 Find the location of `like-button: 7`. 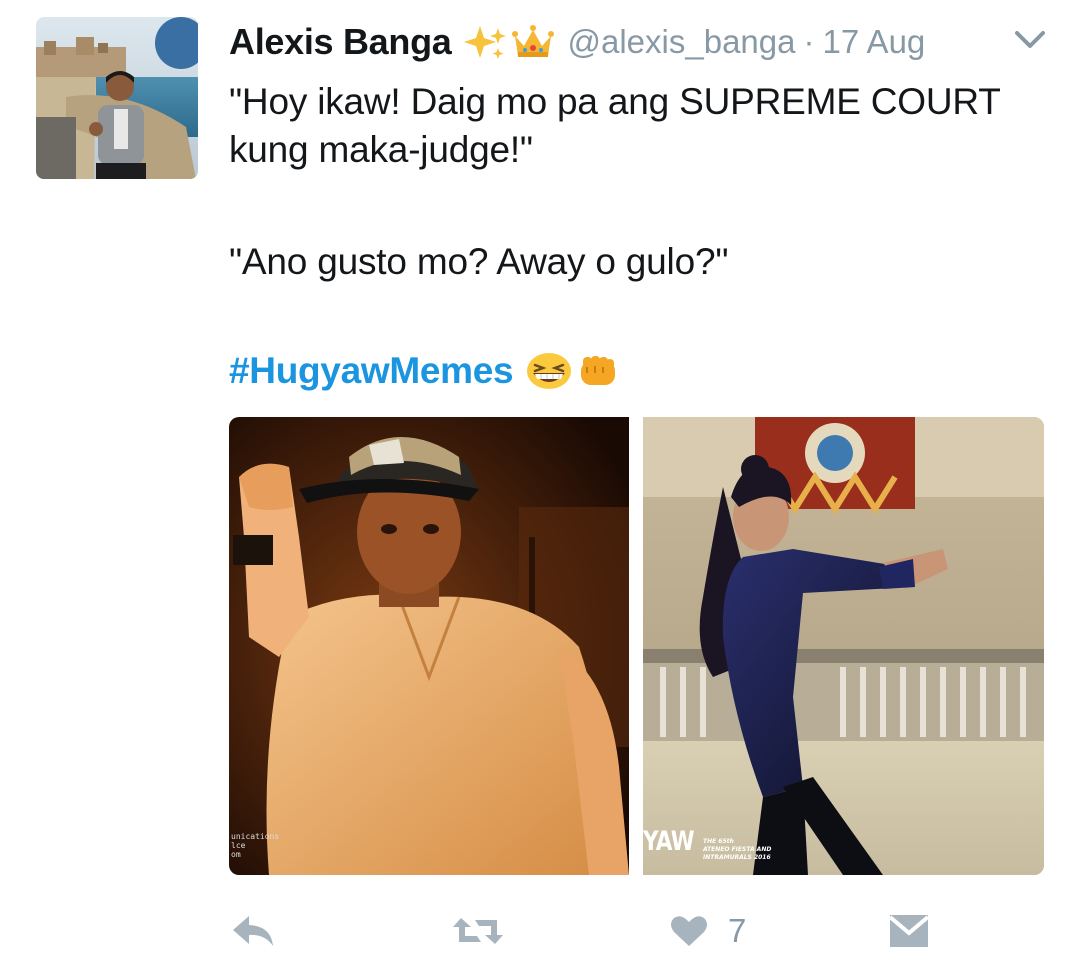

like-button: 7 is located at coordinates (708, 931).